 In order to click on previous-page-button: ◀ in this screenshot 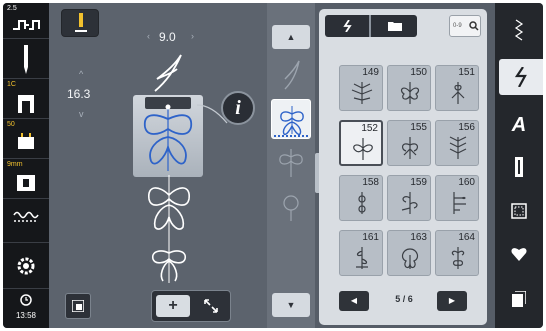, I will do `click(354, 301)`.